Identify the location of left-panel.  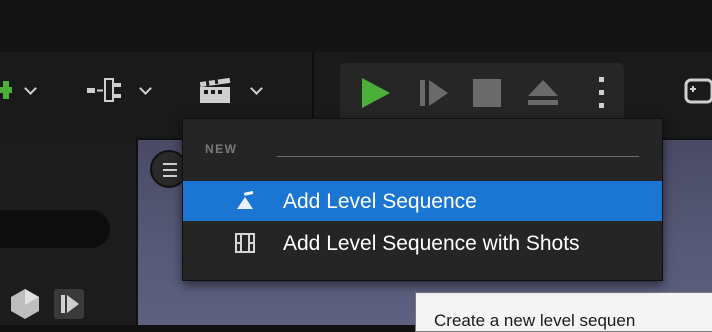
(68, 231).